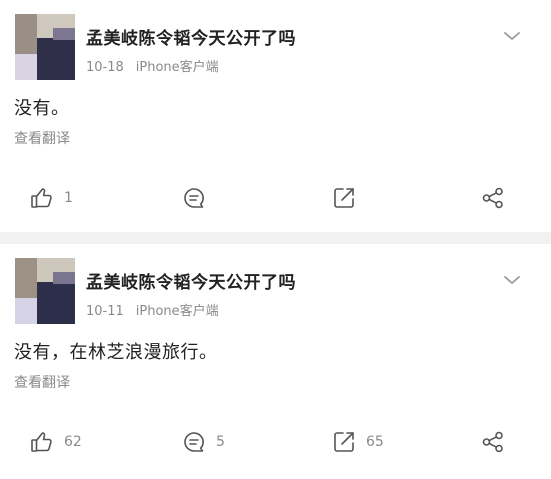 Image resolution: width=551 pixels, height=479 pixels. What do you see at coordinates (375, 442) in the screenshot?
I see `forward-count: 65` at bounding box center [375, 442].